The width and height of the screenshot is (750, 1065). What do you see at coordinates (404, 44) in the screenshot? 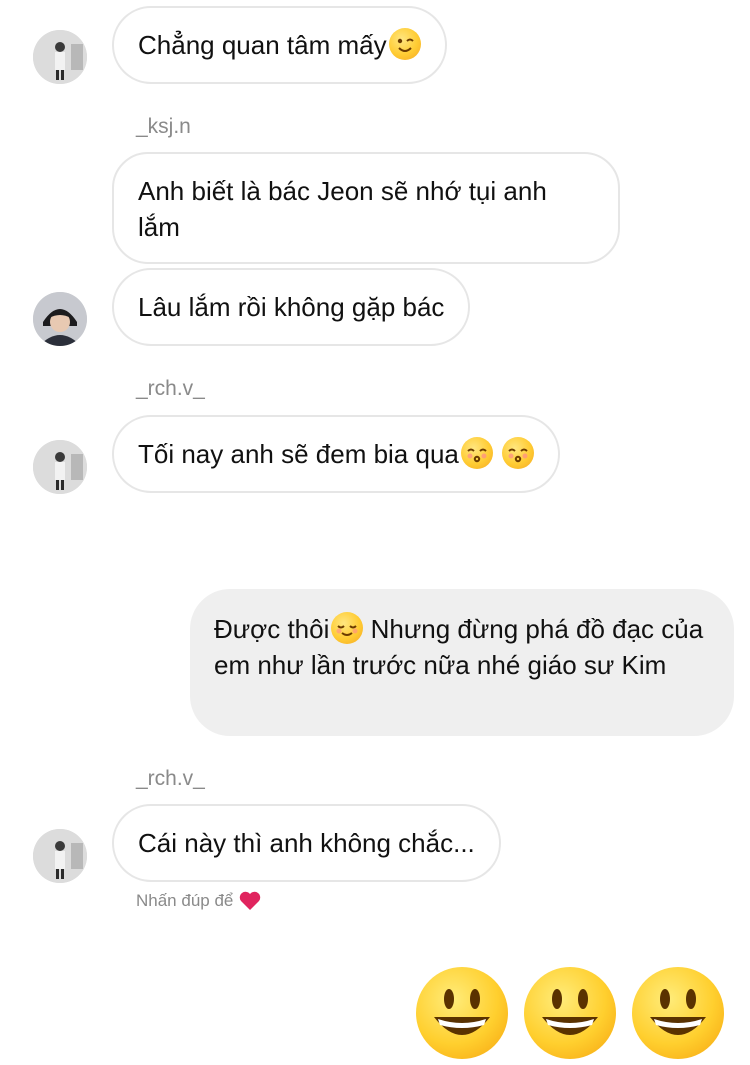
I see `wink-face-icon` at bounding box center [404, 44].